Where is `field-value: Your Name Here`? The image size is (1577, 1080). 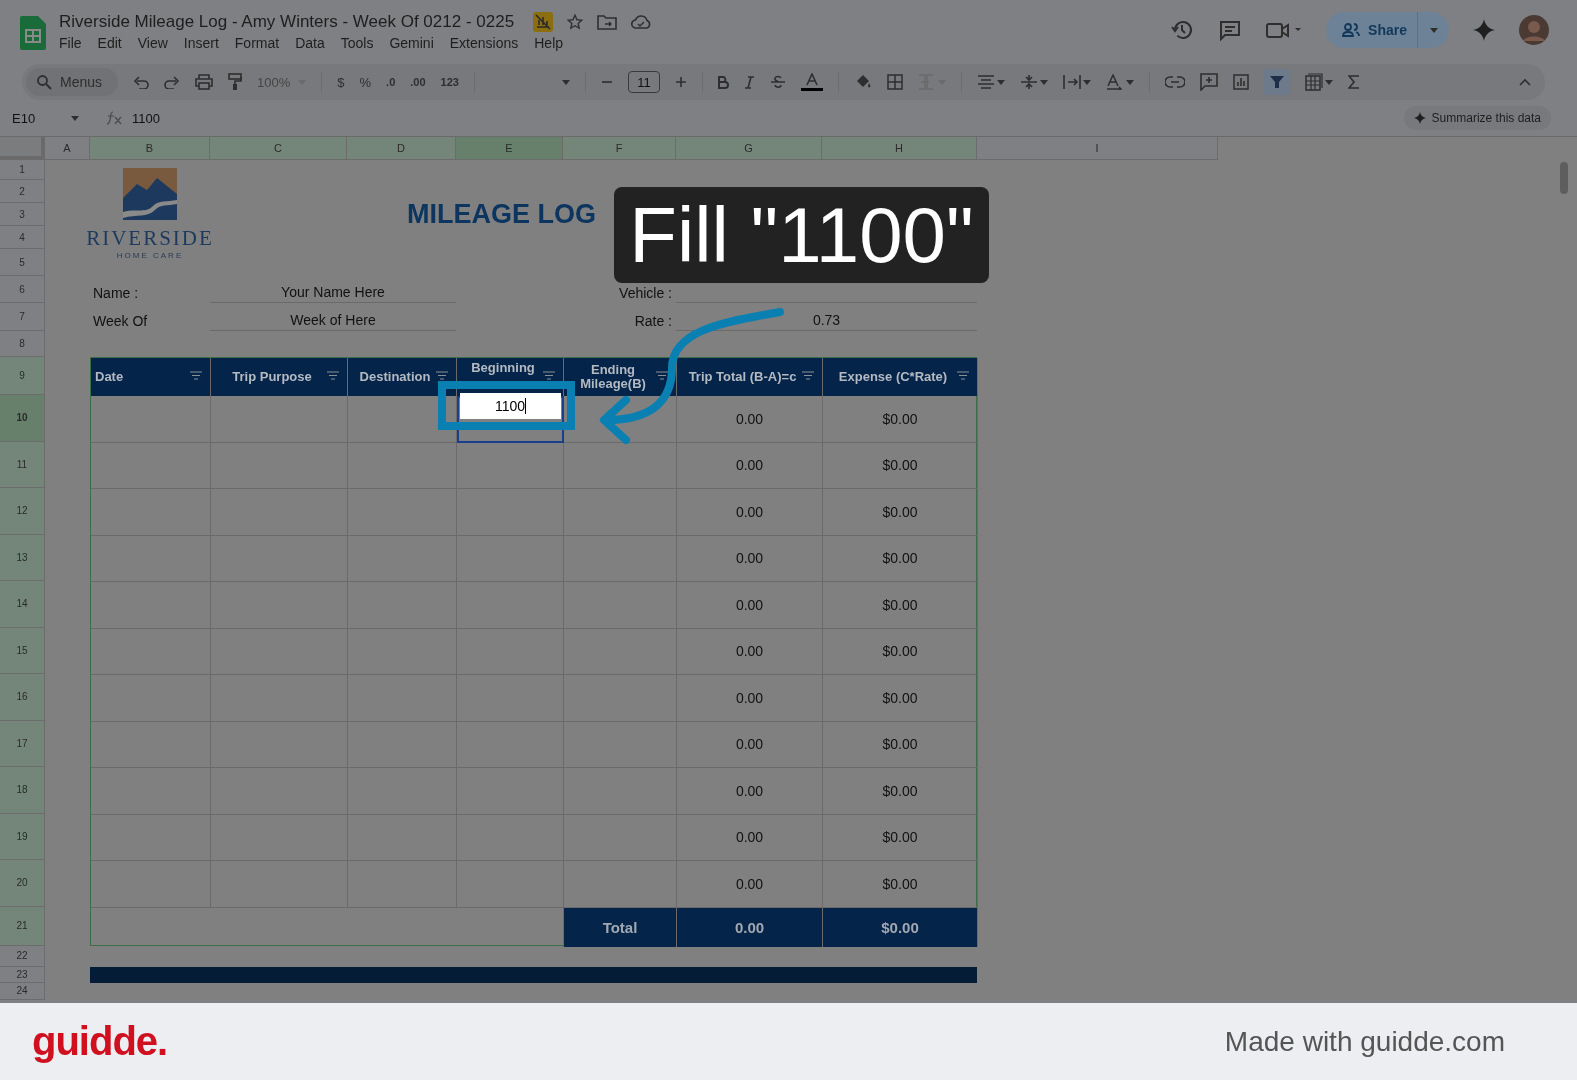 field-value: Your Name Here is located at coordinates (333, 293).